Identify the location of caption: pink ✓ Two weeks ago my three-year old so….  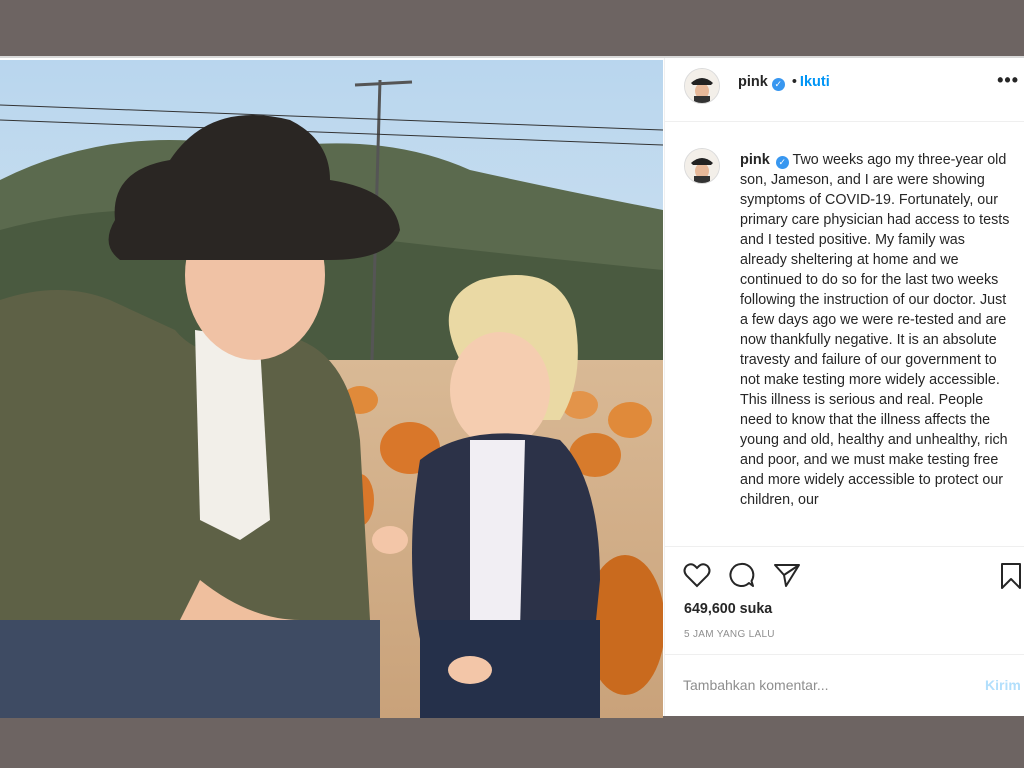
(876, 330).